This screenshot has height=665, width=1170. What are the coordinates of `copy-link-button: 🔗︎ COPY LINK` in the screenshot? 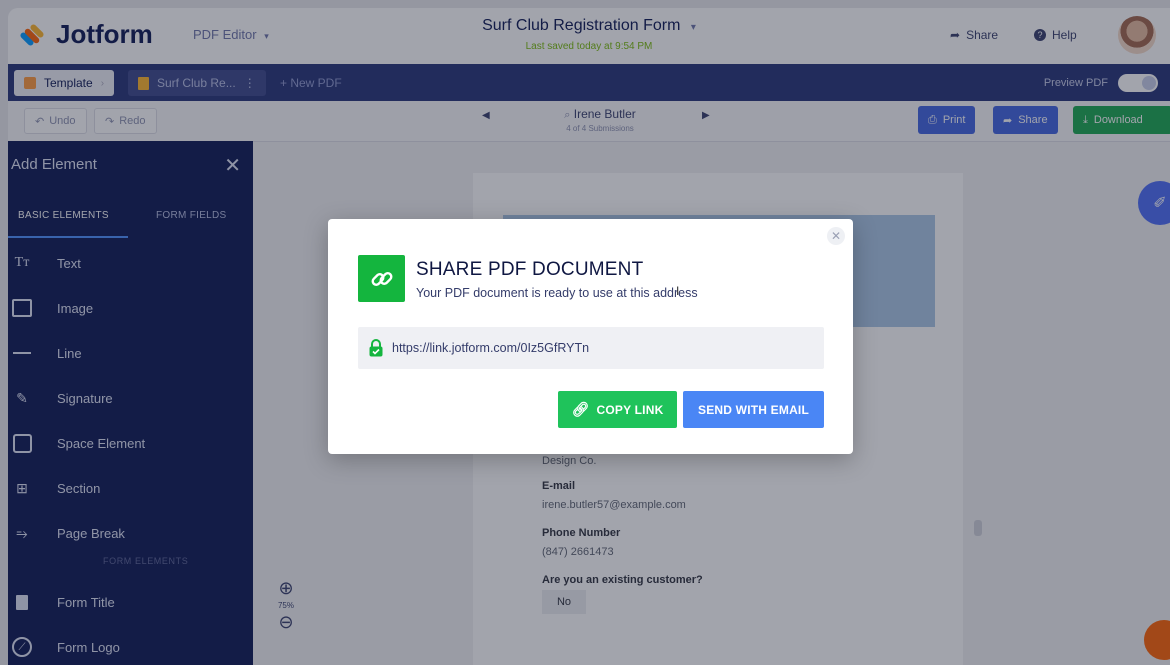 It's located at (617, 409).